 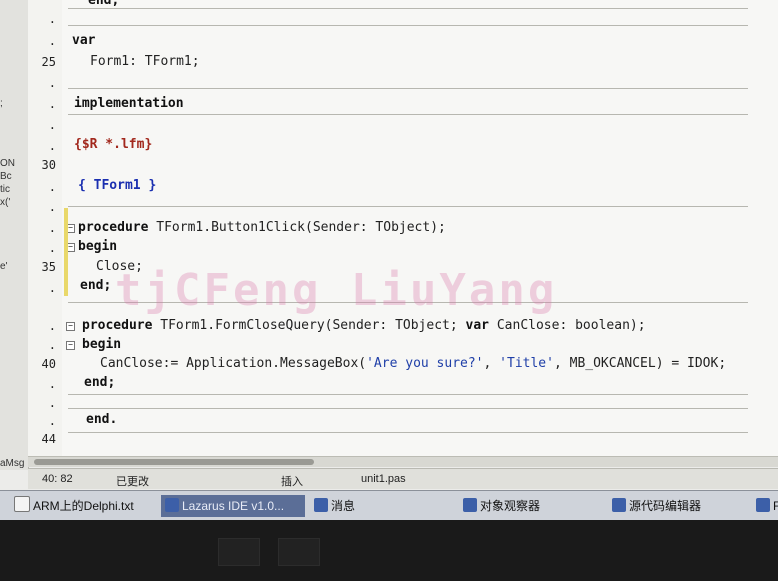 I want to click on insert-mode-status: 插入, so click(x=292, y=482).